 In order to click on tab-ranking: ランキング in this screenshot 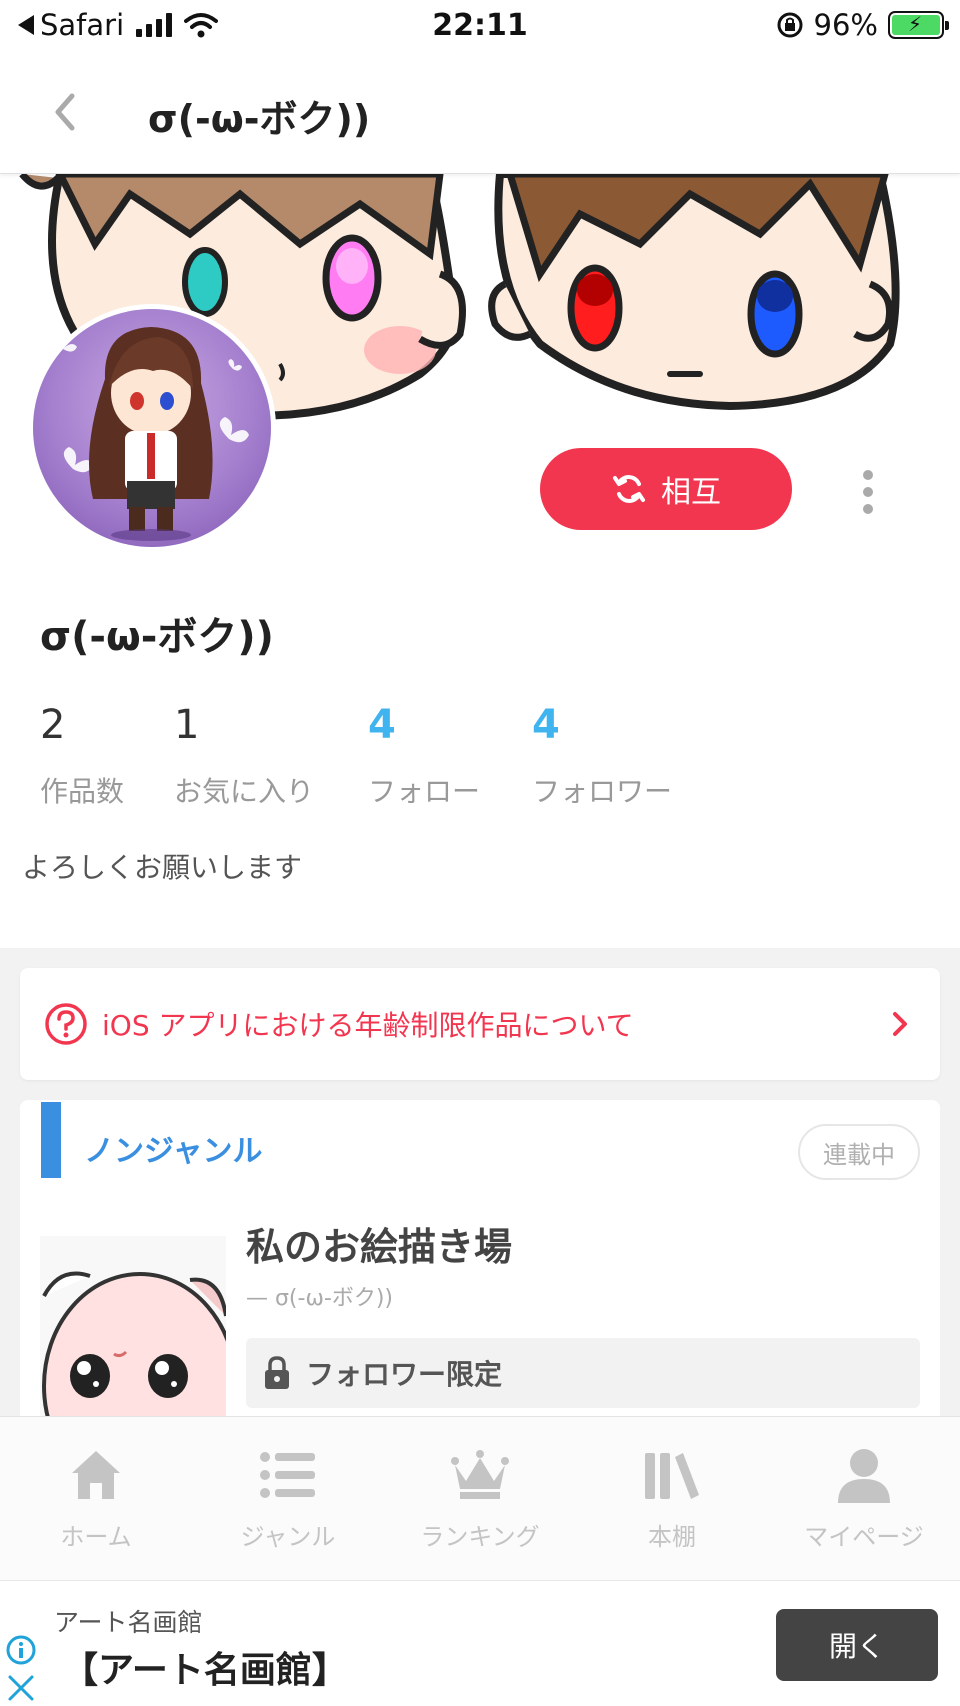, I will do `click(480, 1498)`.